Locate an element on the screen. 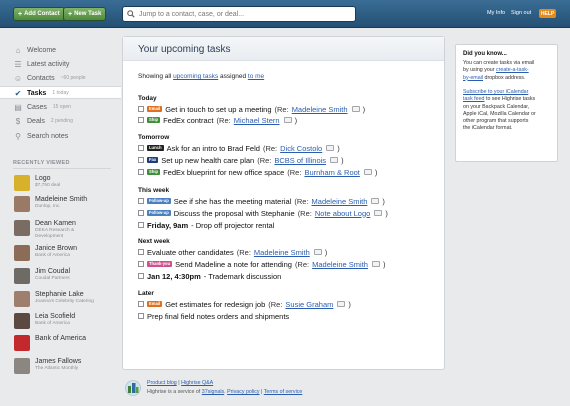 Image resolution: width=570 pixels, height=406 pixels. deal-icon is located at coordinates (22, 183).